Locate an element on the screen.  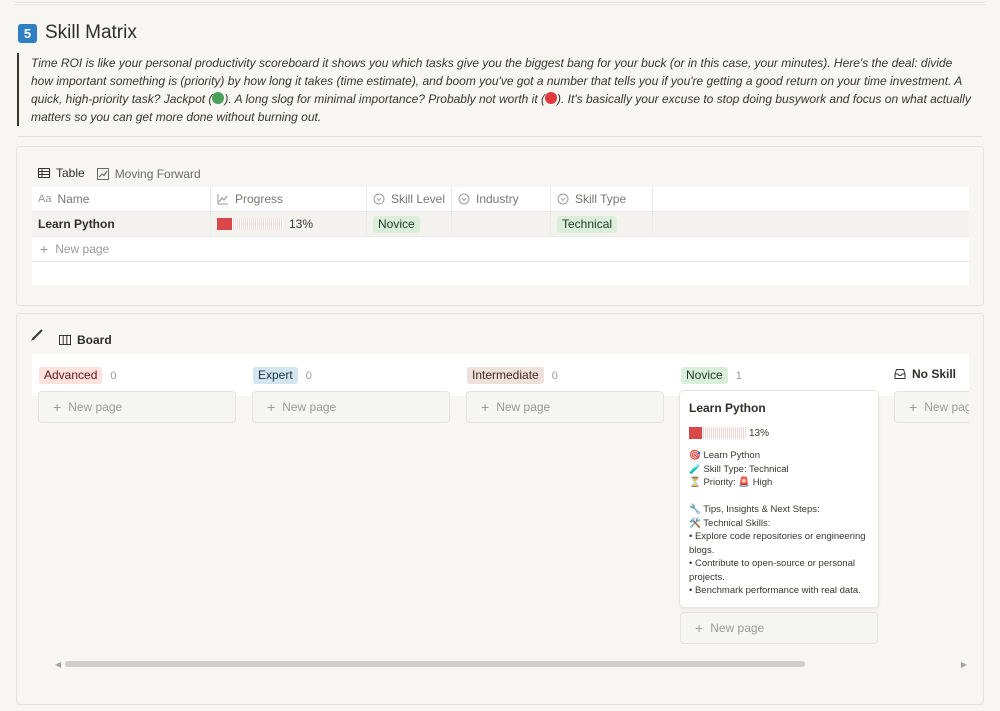
chart-icon is located at coordinates (102, 174).